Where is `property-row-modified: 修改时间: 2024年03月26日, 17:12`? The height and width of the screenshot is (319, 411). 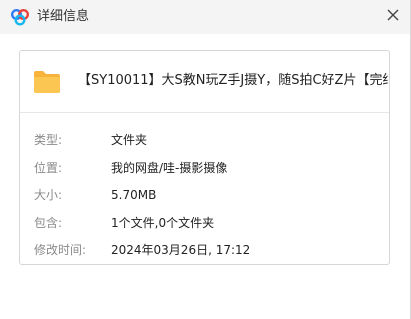
property-row-modified: 修改时间: 2024年03月26日, 17:12 is located at coordinates (204, 250).